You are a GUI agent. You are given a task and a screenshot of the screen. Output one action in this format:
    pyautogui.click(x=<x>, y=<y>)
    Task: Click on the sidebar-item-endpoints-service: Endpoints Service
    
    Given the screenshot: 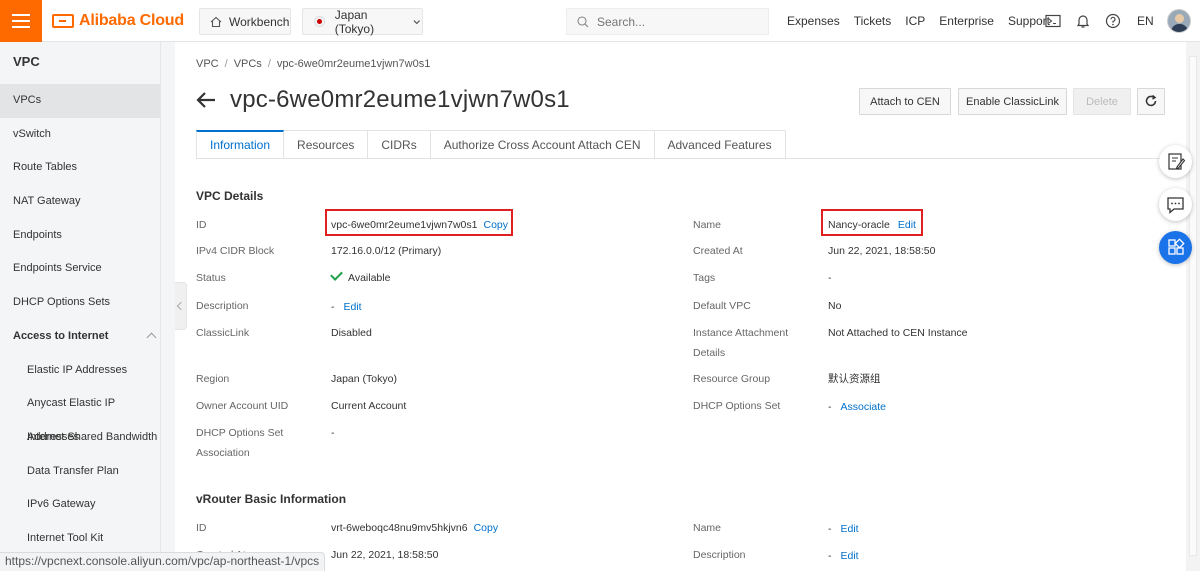 What is the action you would take?
    pyautogui.click(x=80, y=269)
    